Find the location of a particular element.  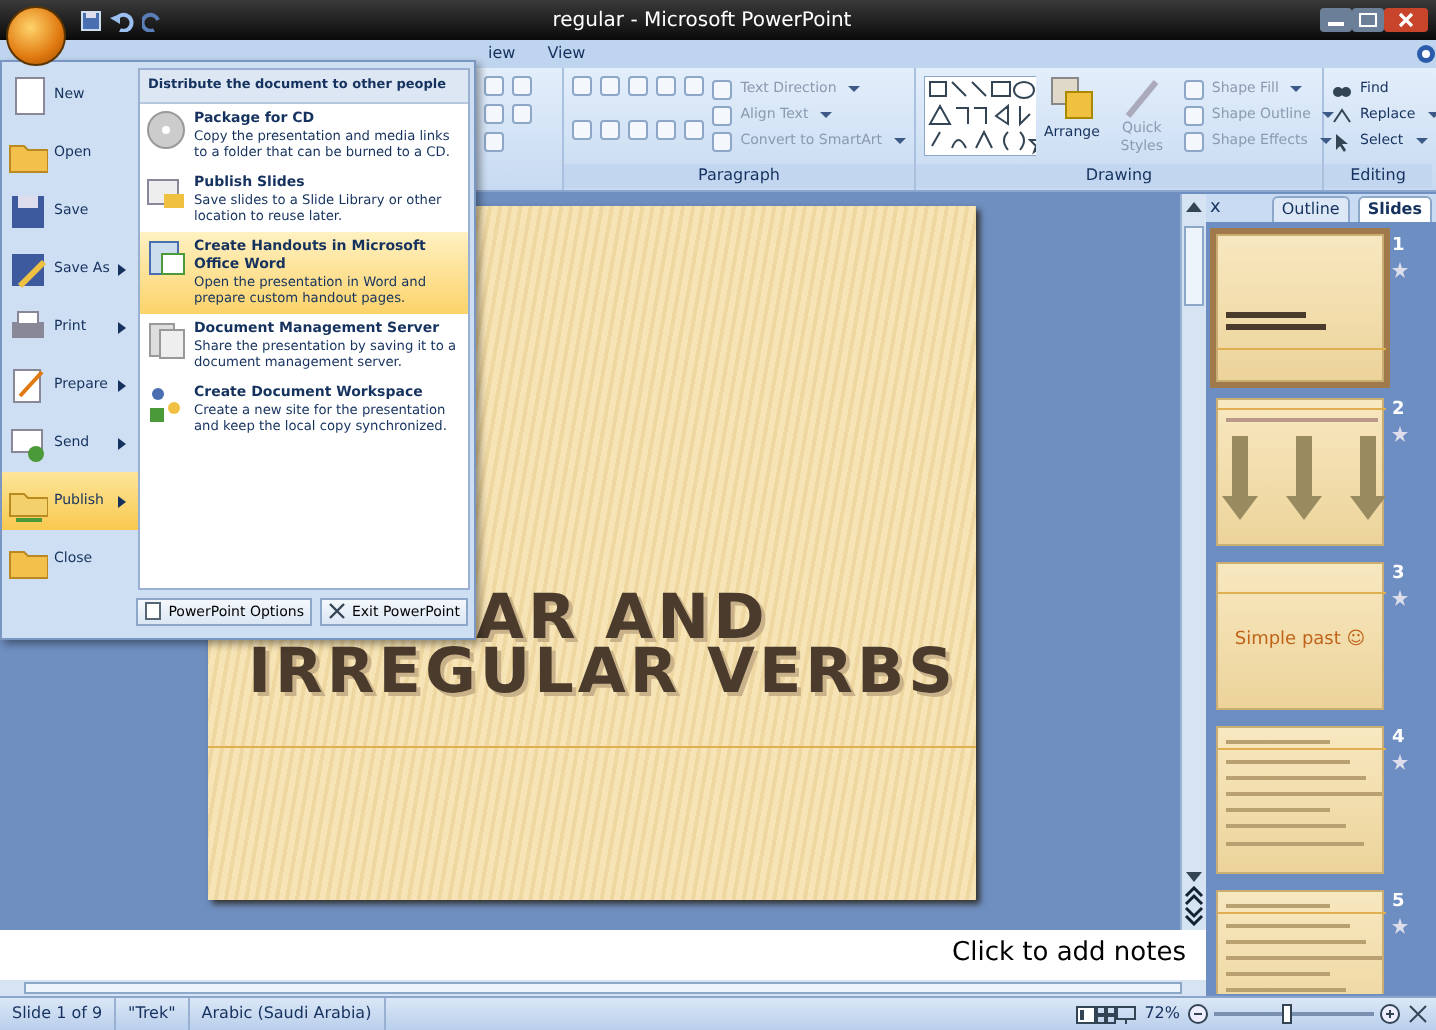

workspace-icon is located at coordinates (166, 403).